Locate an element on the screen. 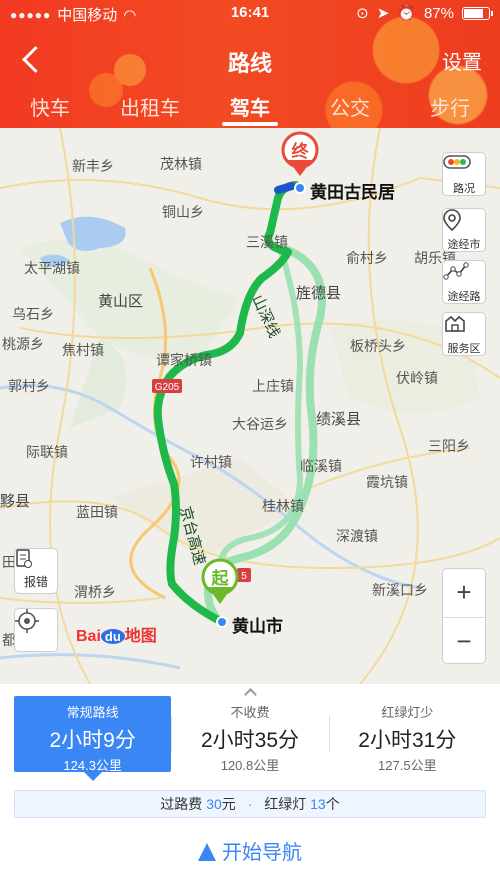  zoom-out-button: − is located at coordinates (464, 641).